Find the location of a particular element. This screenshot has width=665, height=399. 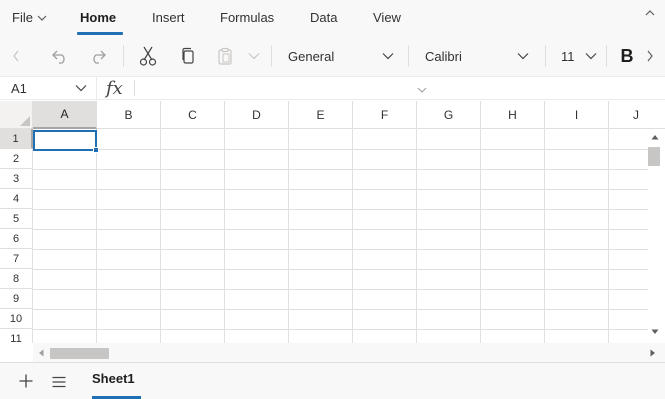

copy-button is located at coordinates (188, 56).